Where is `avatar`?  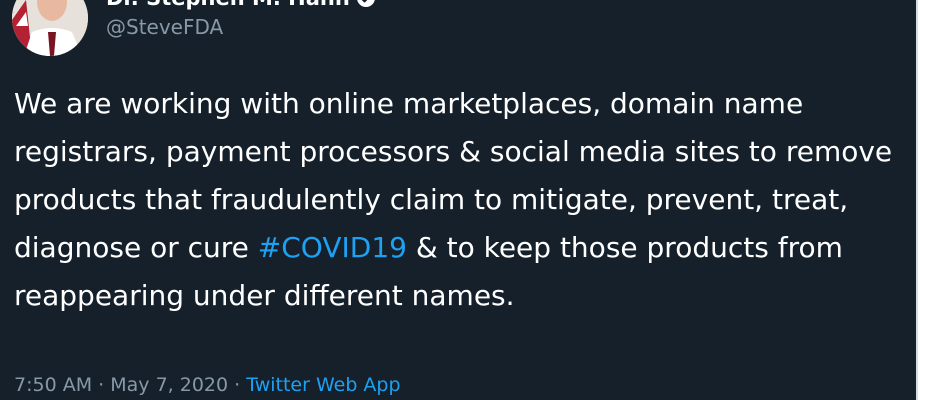 avatar is located at coordinates (50, 28).